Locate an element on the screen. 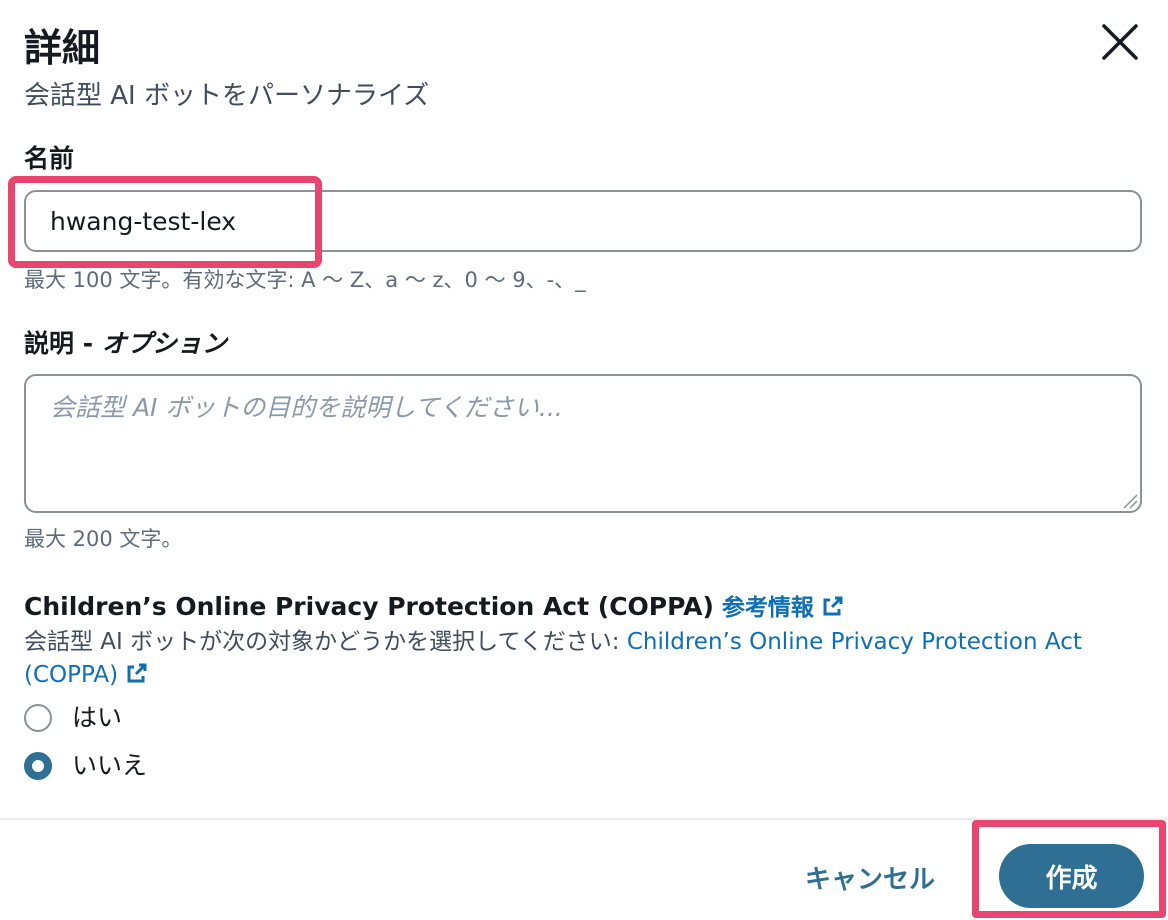 This screenshot has width=1168, height=920. name-input is located at coordinates (583, 221).